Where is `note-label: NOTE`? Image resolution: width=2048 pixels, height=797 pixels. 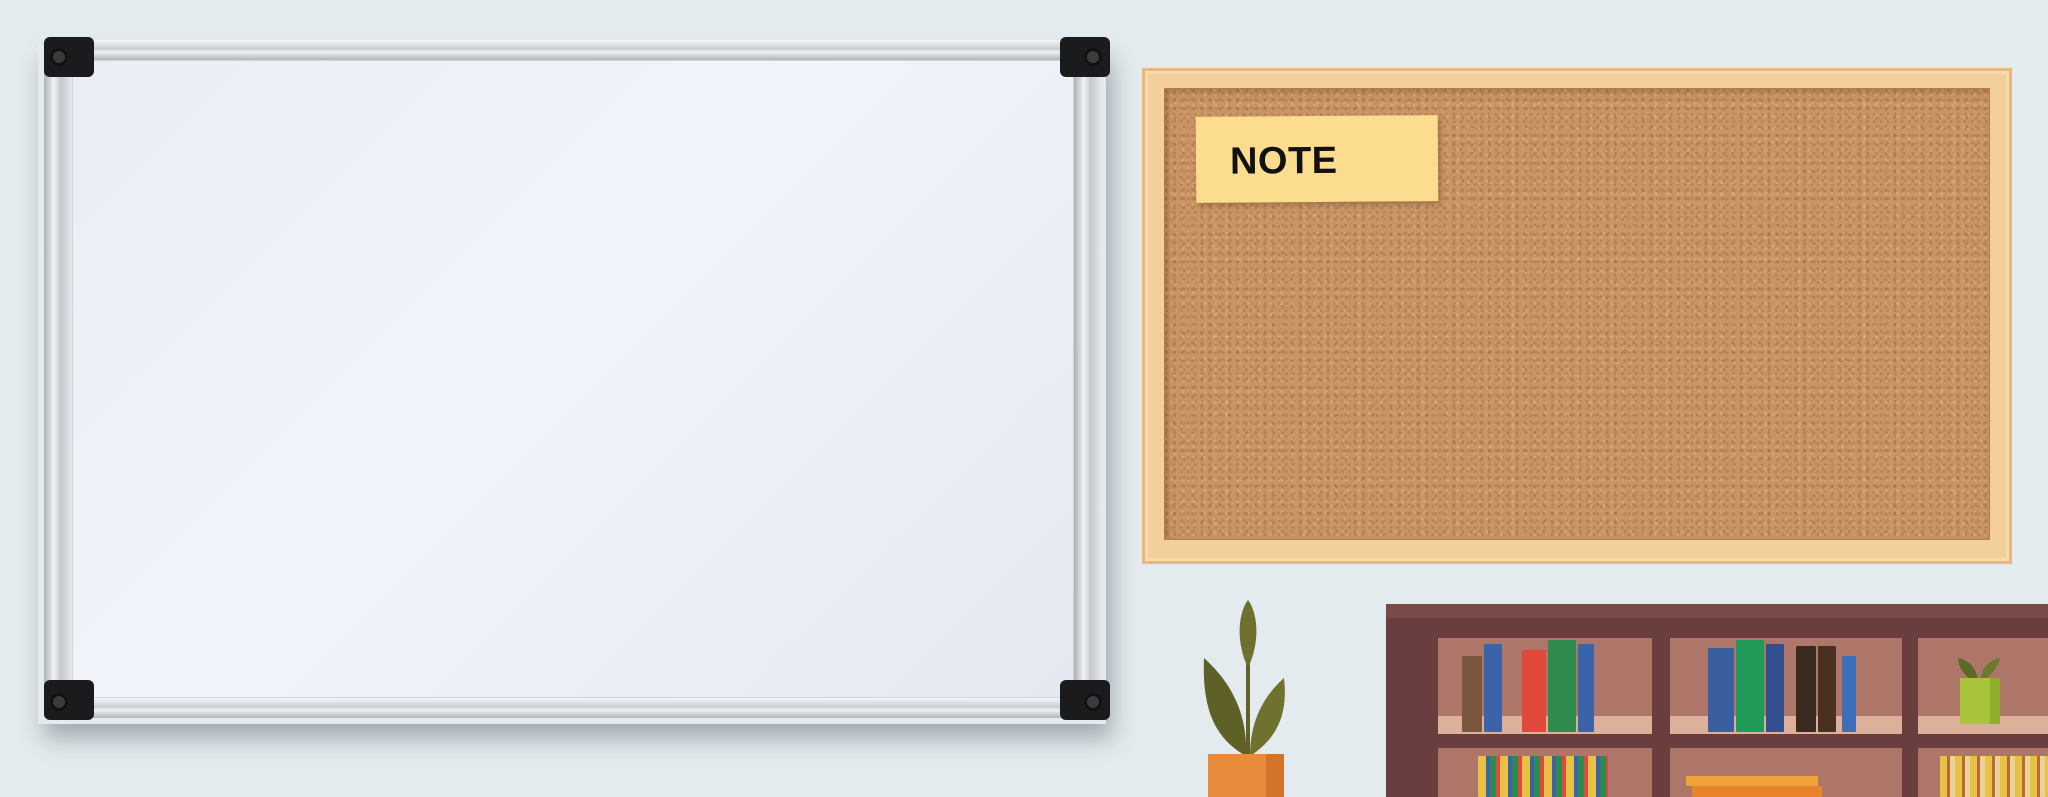
note-label: NOTE is located at coordinates (1283, 161).